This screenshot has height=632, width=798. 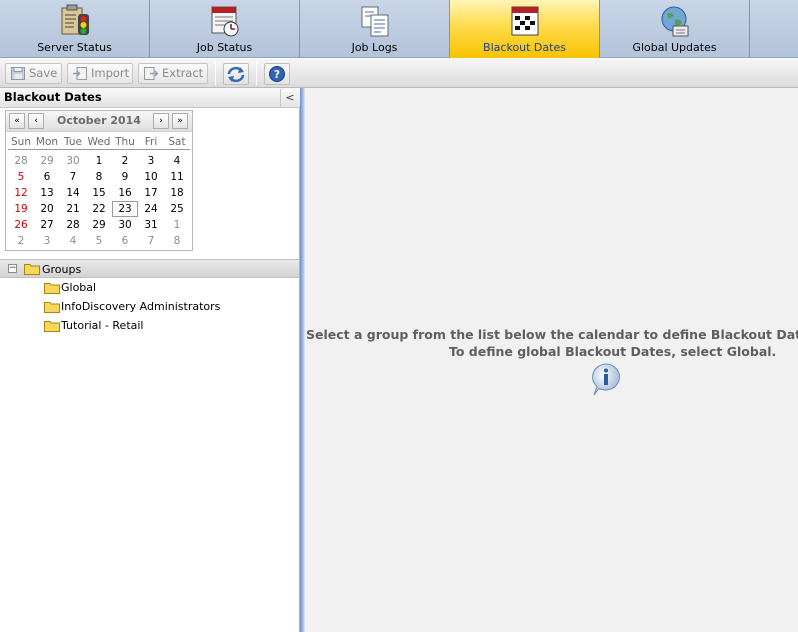 What do you see at coordinates (151, 209) in the screenshot?
I see `calendar-day: 24` at bounding box center [151, 209].